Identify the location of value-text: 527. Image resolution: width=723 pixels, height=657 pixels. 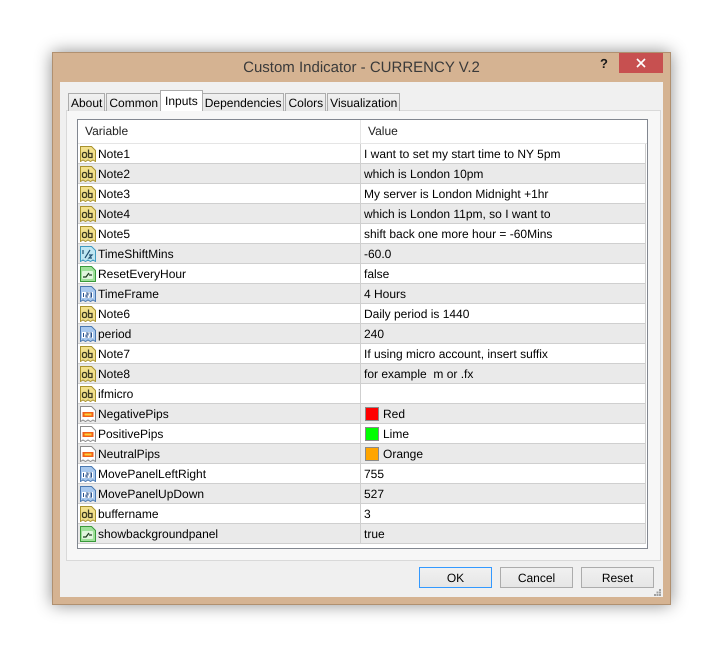
(374, 494).